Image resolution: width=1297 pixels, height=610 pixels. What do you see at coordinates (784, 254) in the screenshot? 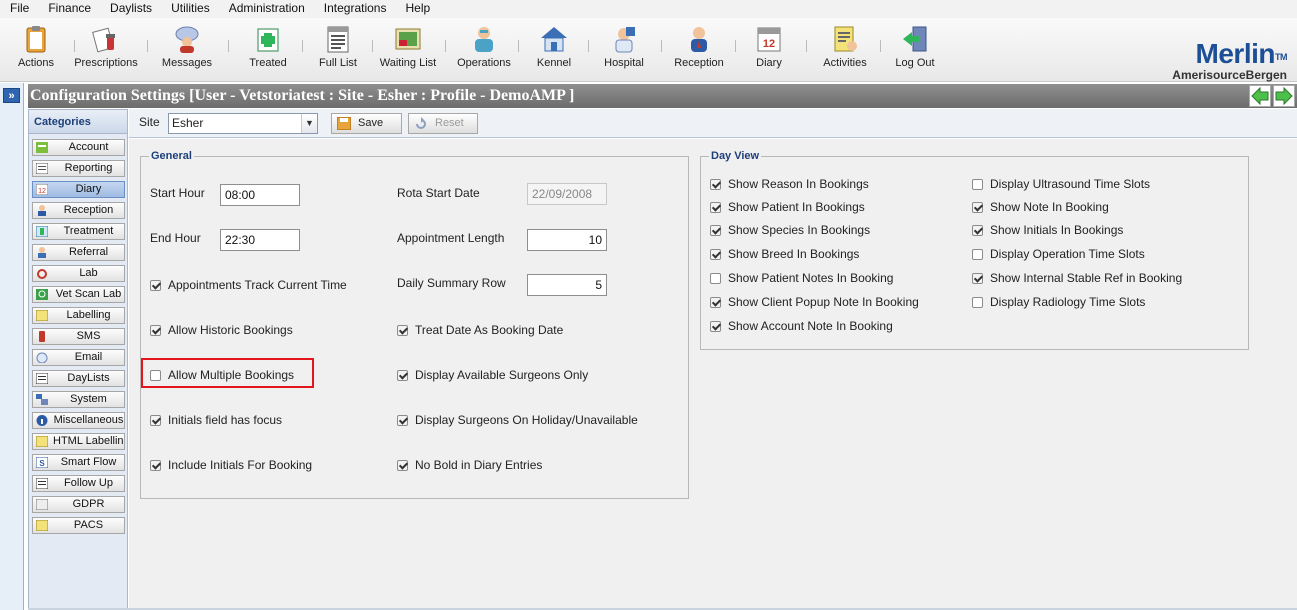
I see `show-breed-in-bookings-checkbox: Show Breed In Bookings` at bounding box center [784, 254].